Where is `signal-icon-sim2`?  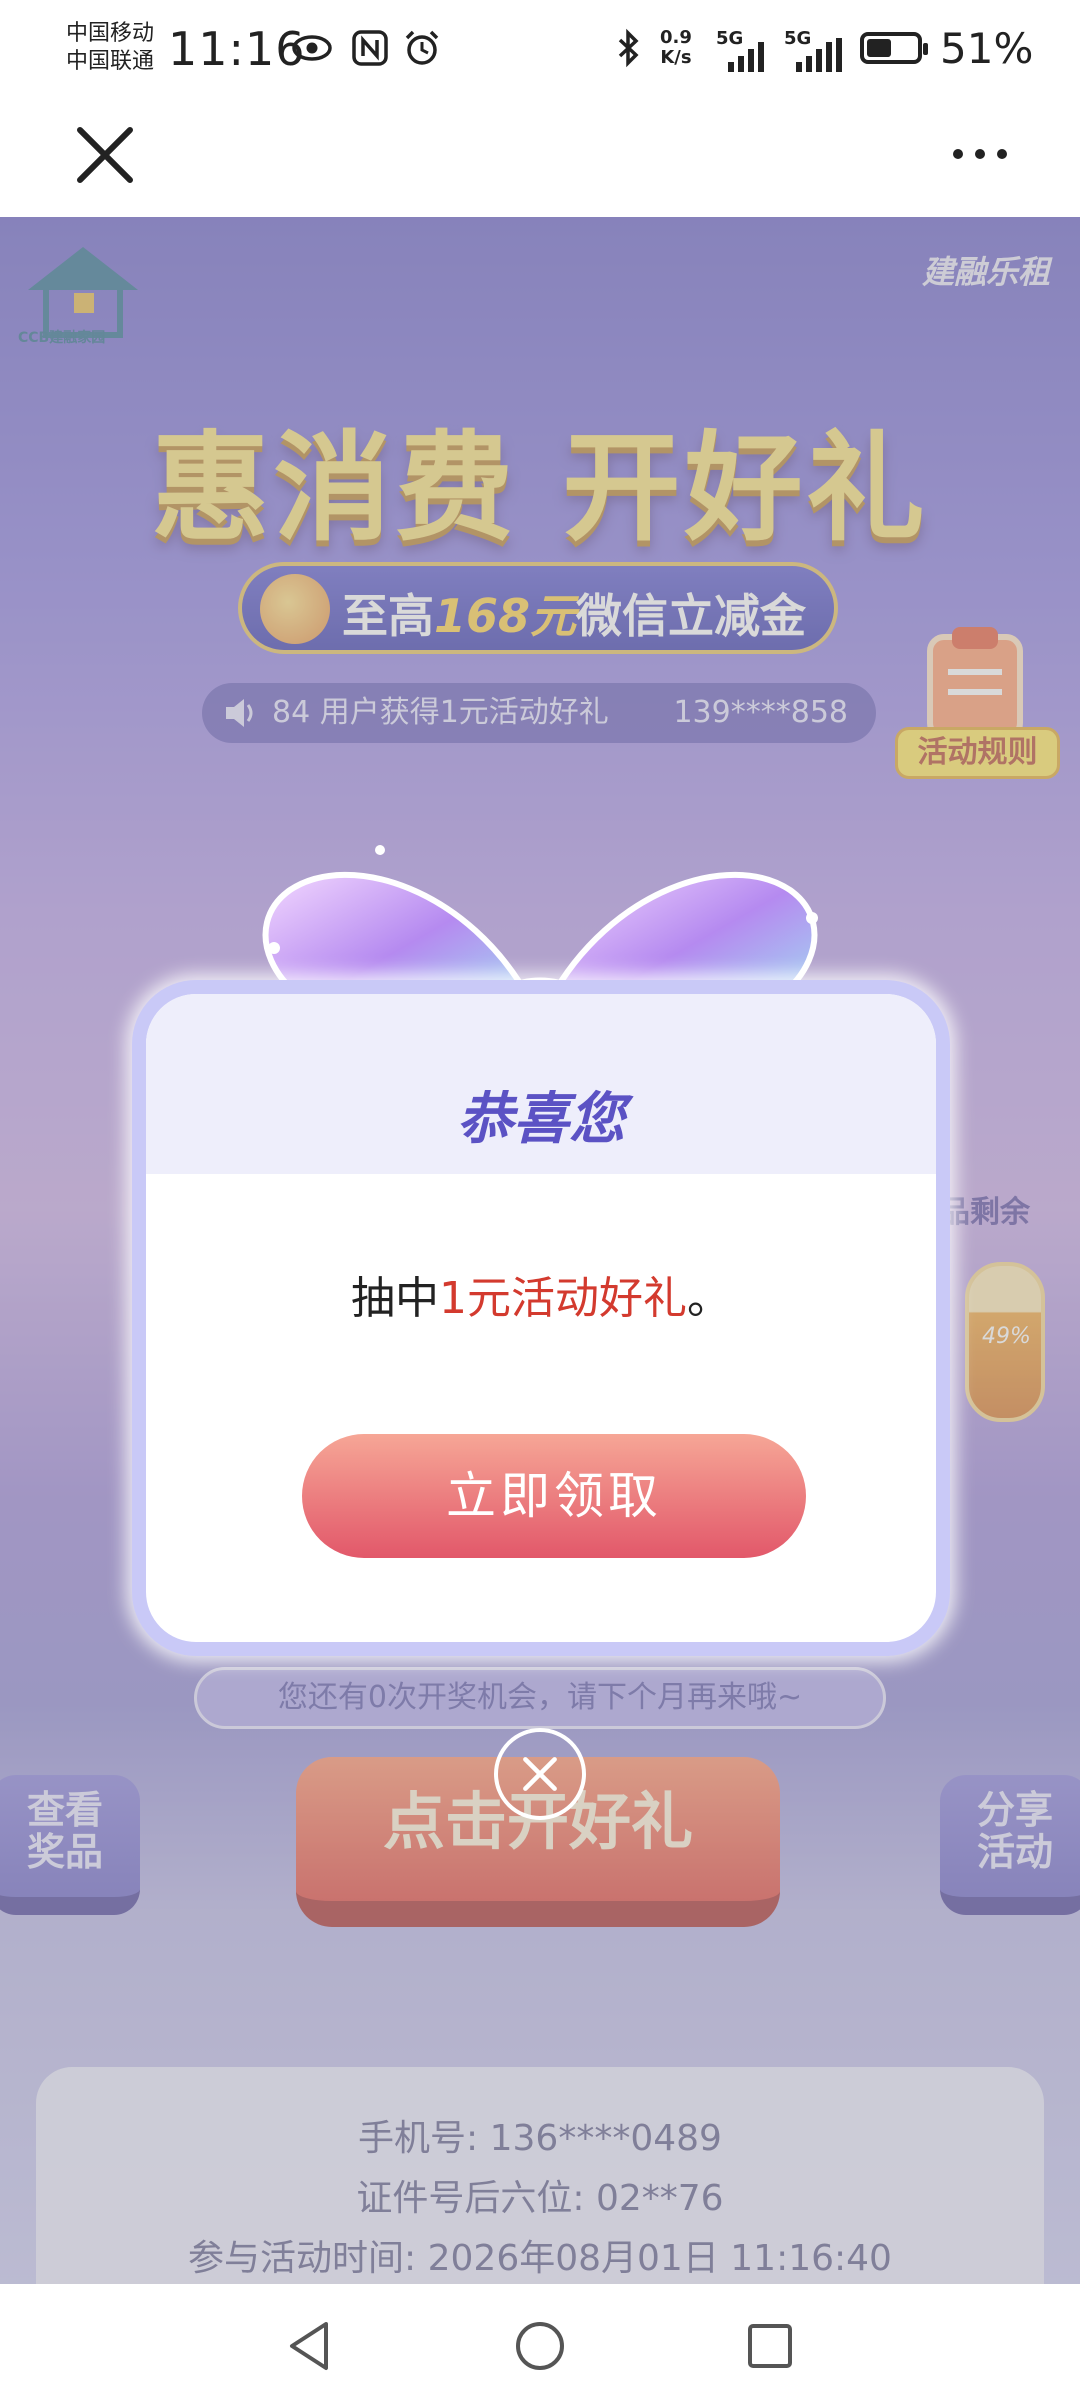
signal-icon-sim2 is located at coordinates (819, 55).